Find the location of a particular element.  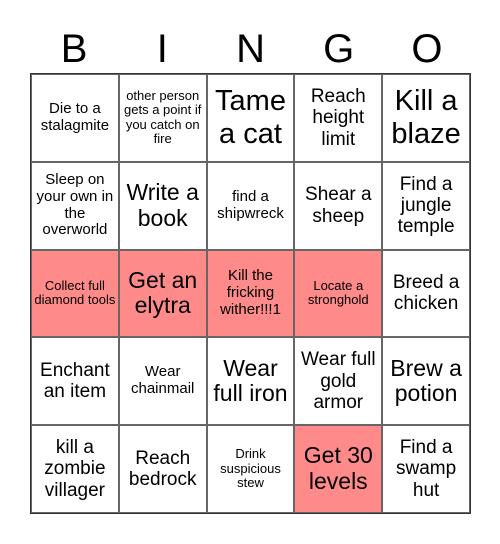

cell-label: Breed a chicken is located at coordinates (426, 293).